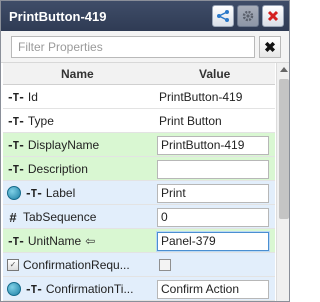  Describe the element at coordinates (60, 217) in the screenshot. I see `property-label: TabSequence` at that location.